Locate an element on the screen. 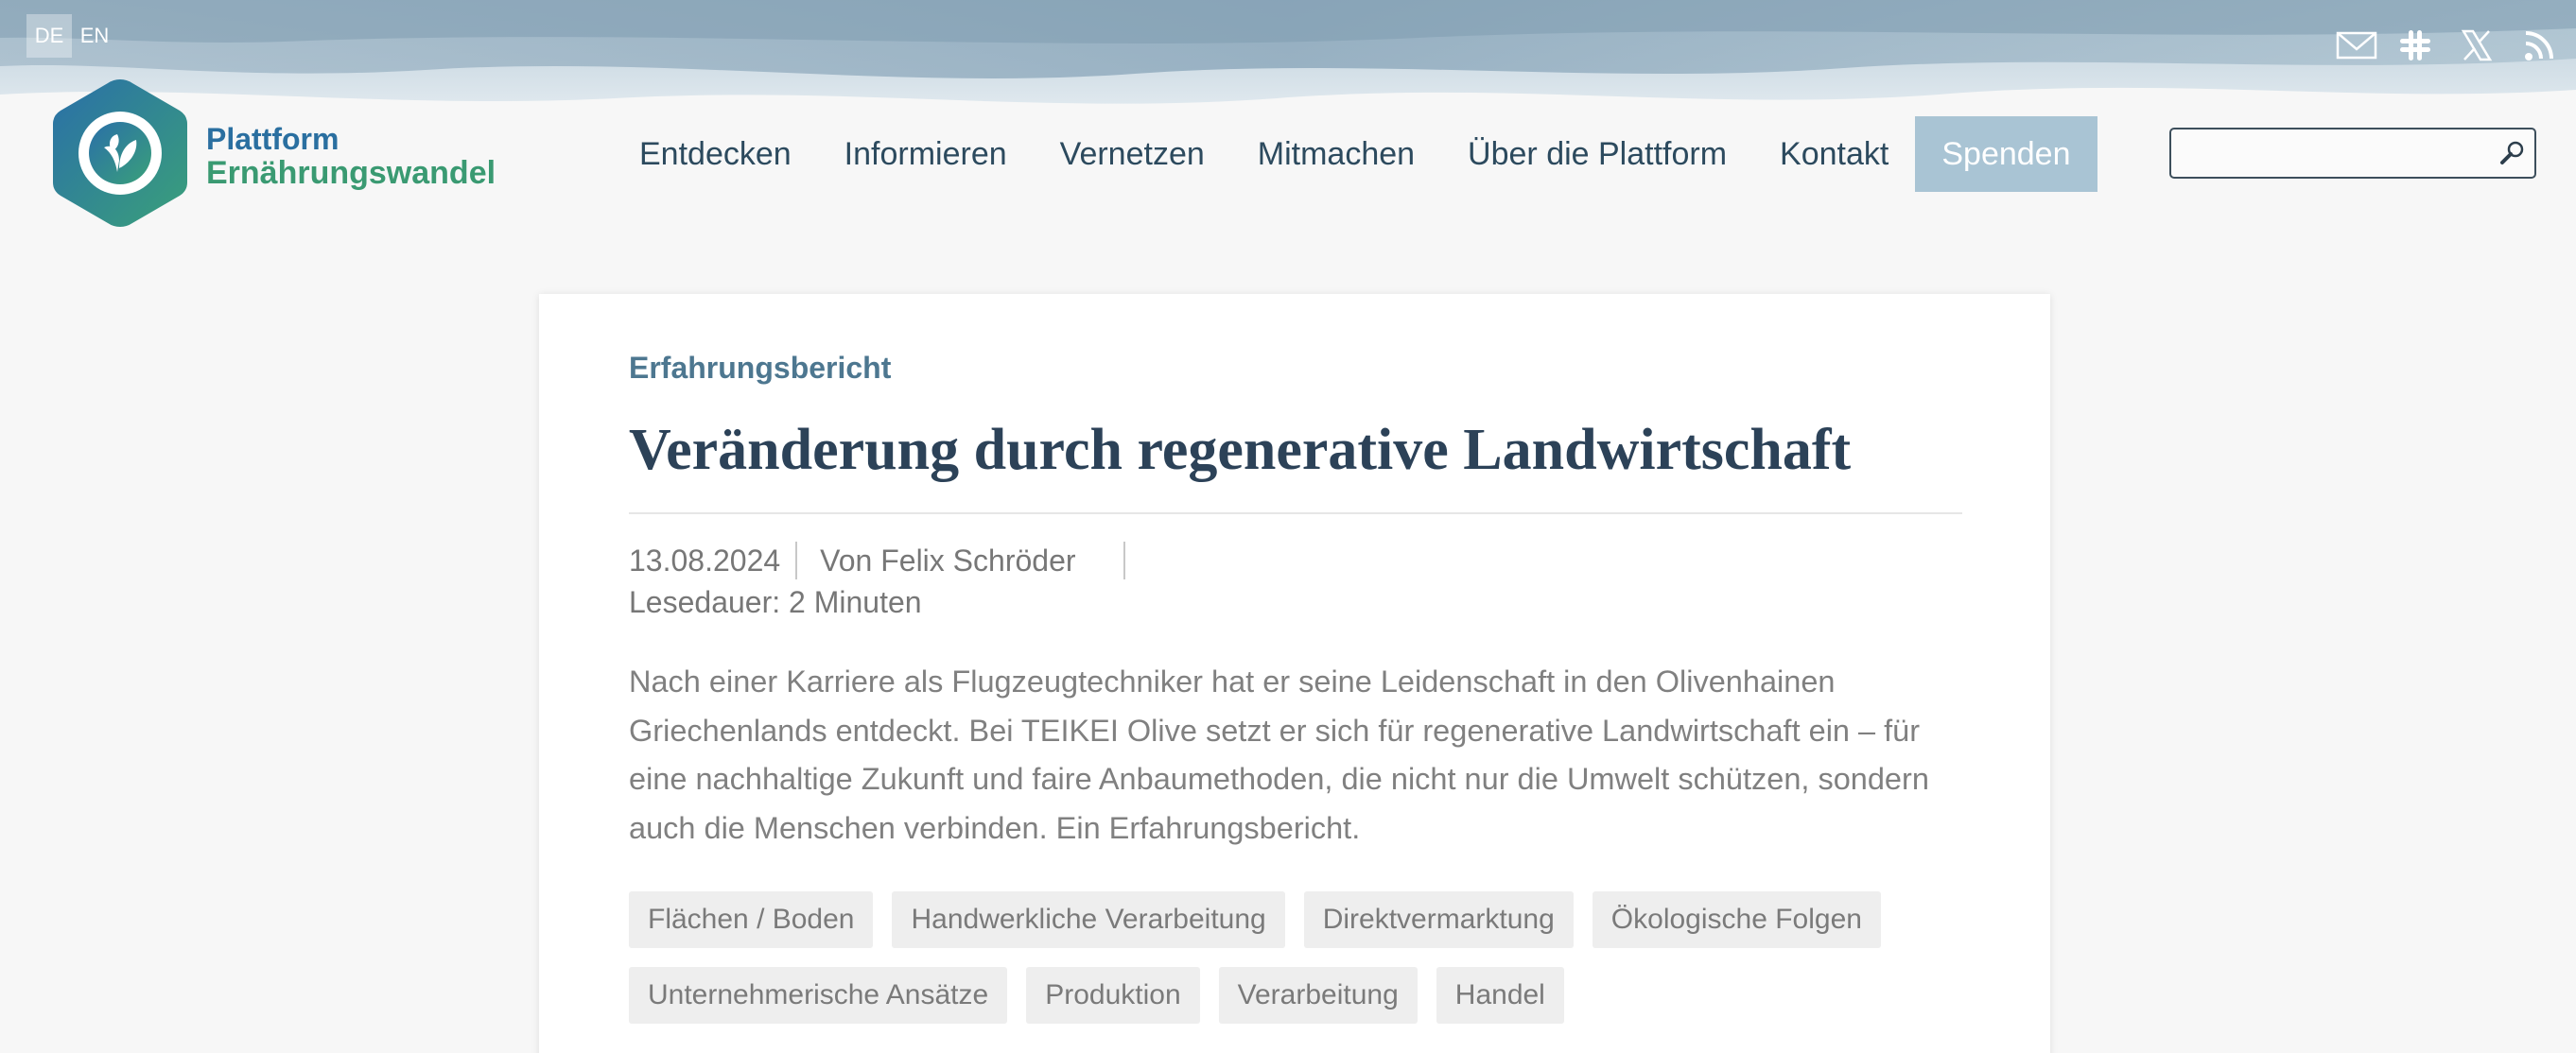 Image resolution: width=2576 pixels, height=1053 pixels. tag-flaechen-boden: Flächen / Boden is located at coordinates (751, 919).